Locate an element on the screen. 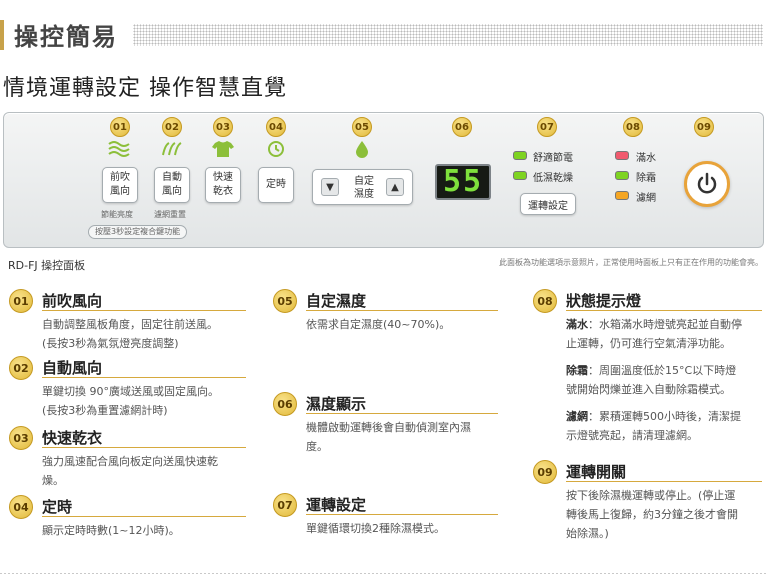 The width and height of the screenshot is (767, 577). section-body: 依需求自定濕度(40~70%)。 is located at coordinates (406, 324).